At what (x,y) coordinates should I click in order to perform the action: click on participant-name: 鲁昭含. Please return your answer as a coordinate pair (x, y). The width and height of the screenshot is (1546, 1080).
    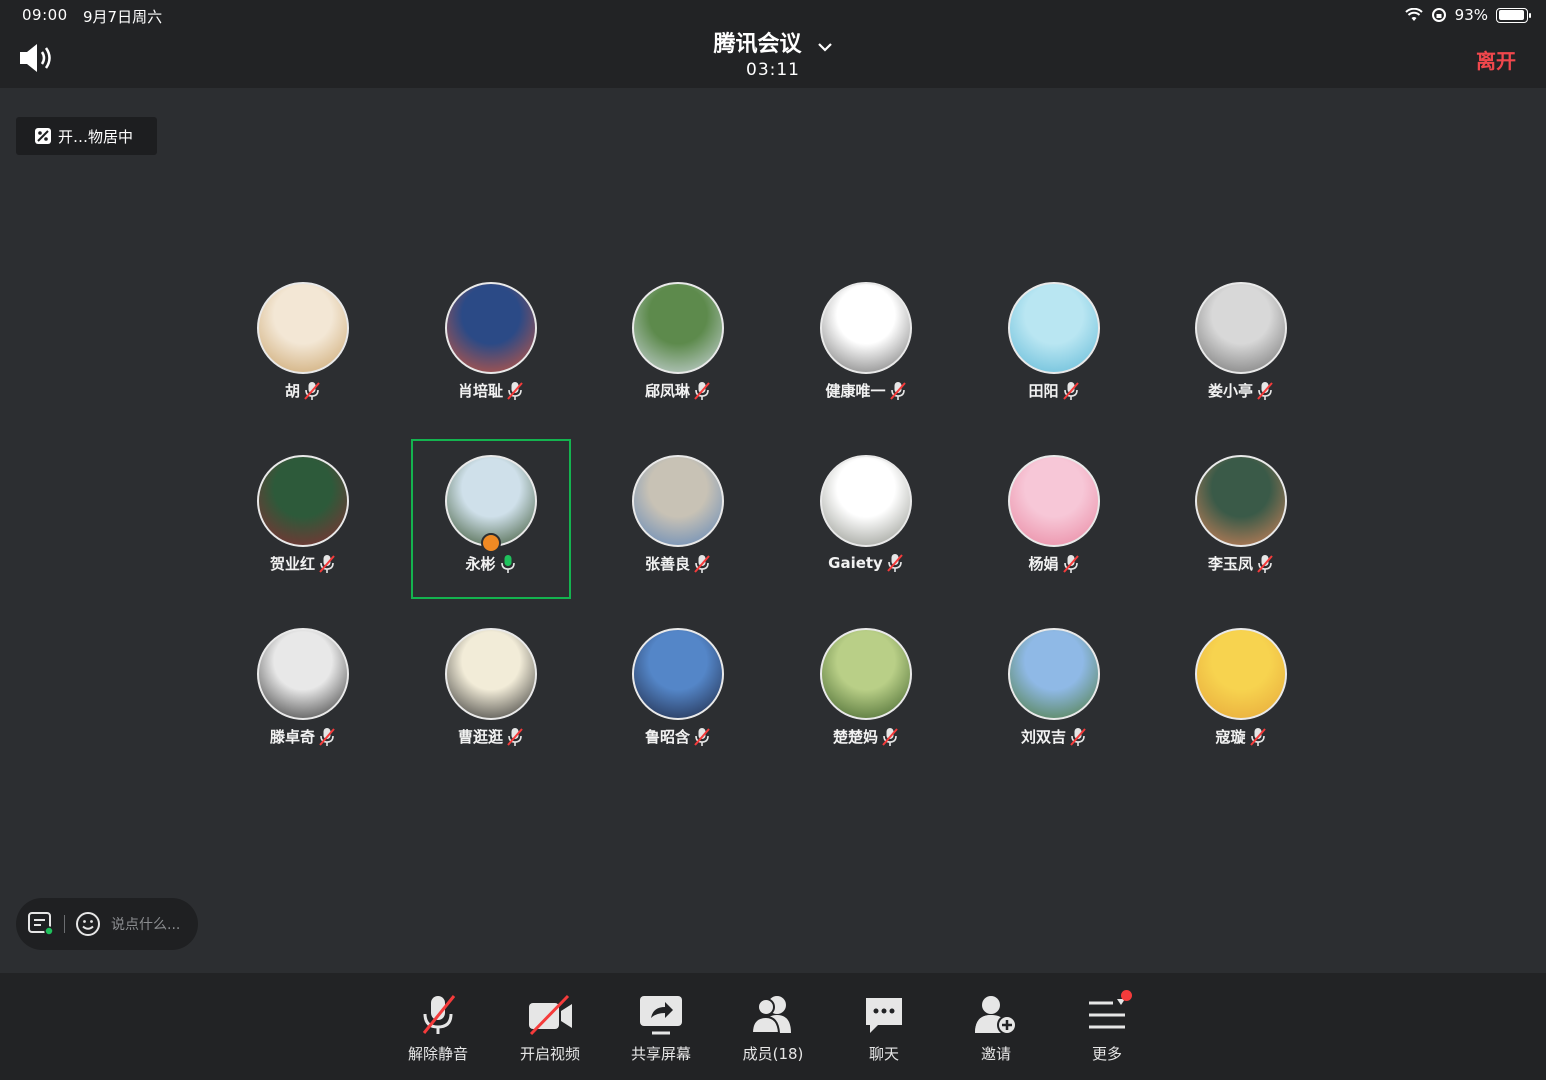
    Looking at the image, I should click on (667, 737).